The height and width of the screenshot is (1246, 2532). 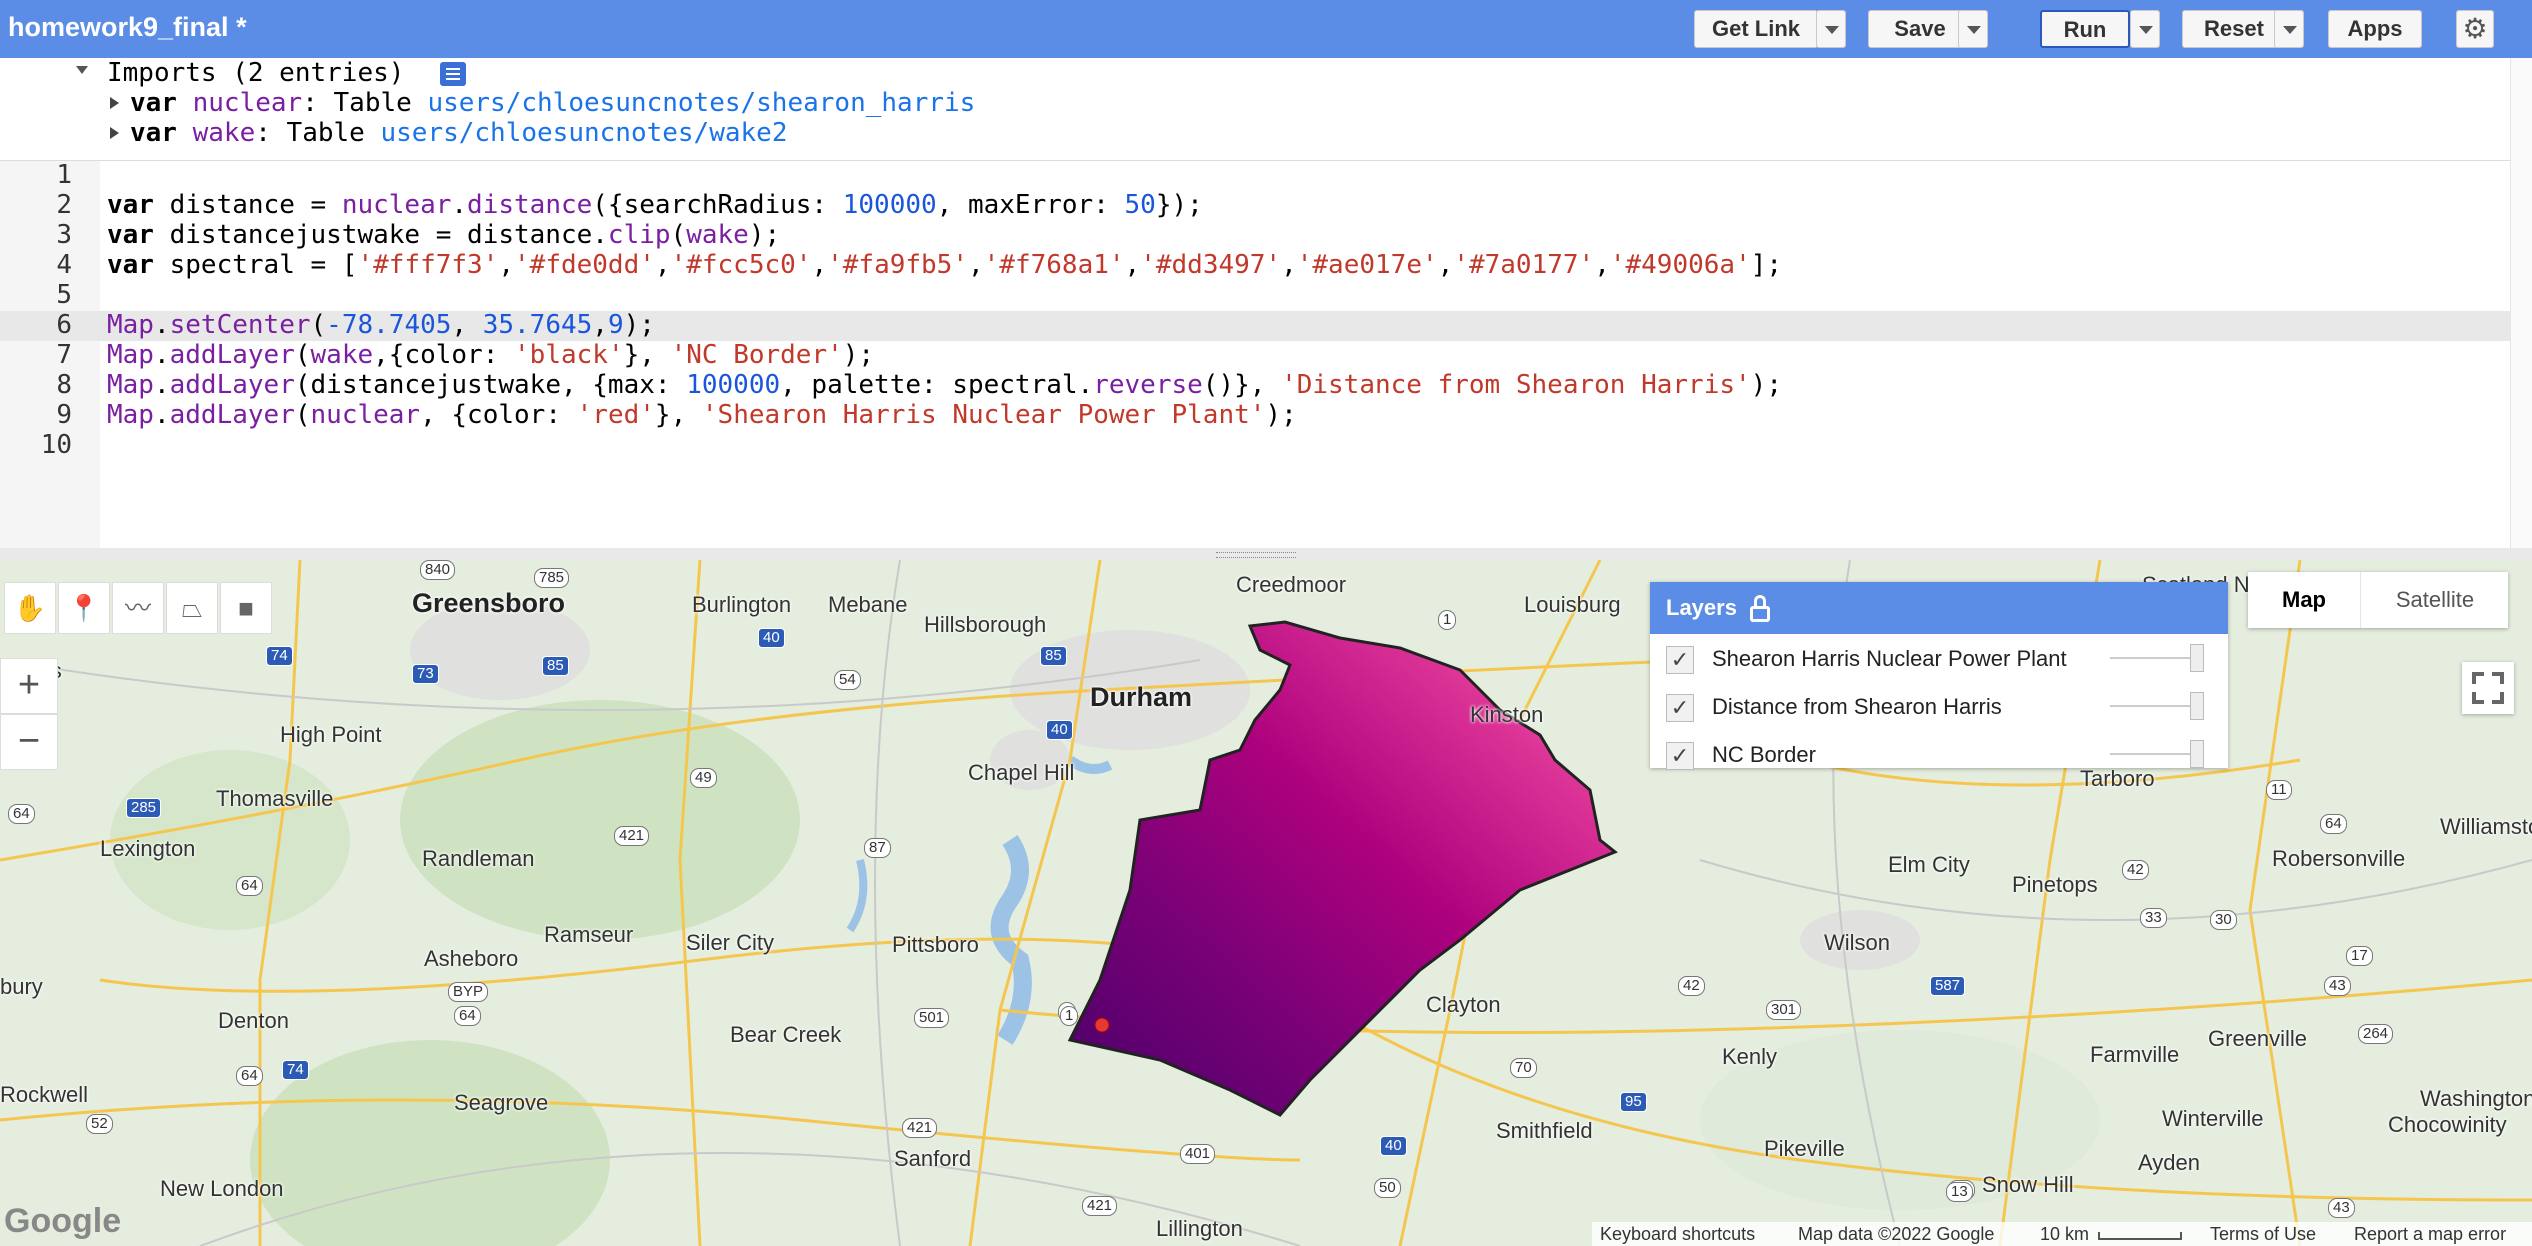 What do you see at coordinates (82, 70) in the screenshot?
I see `collapse-imports-icon` at bounding box center [82, 70].